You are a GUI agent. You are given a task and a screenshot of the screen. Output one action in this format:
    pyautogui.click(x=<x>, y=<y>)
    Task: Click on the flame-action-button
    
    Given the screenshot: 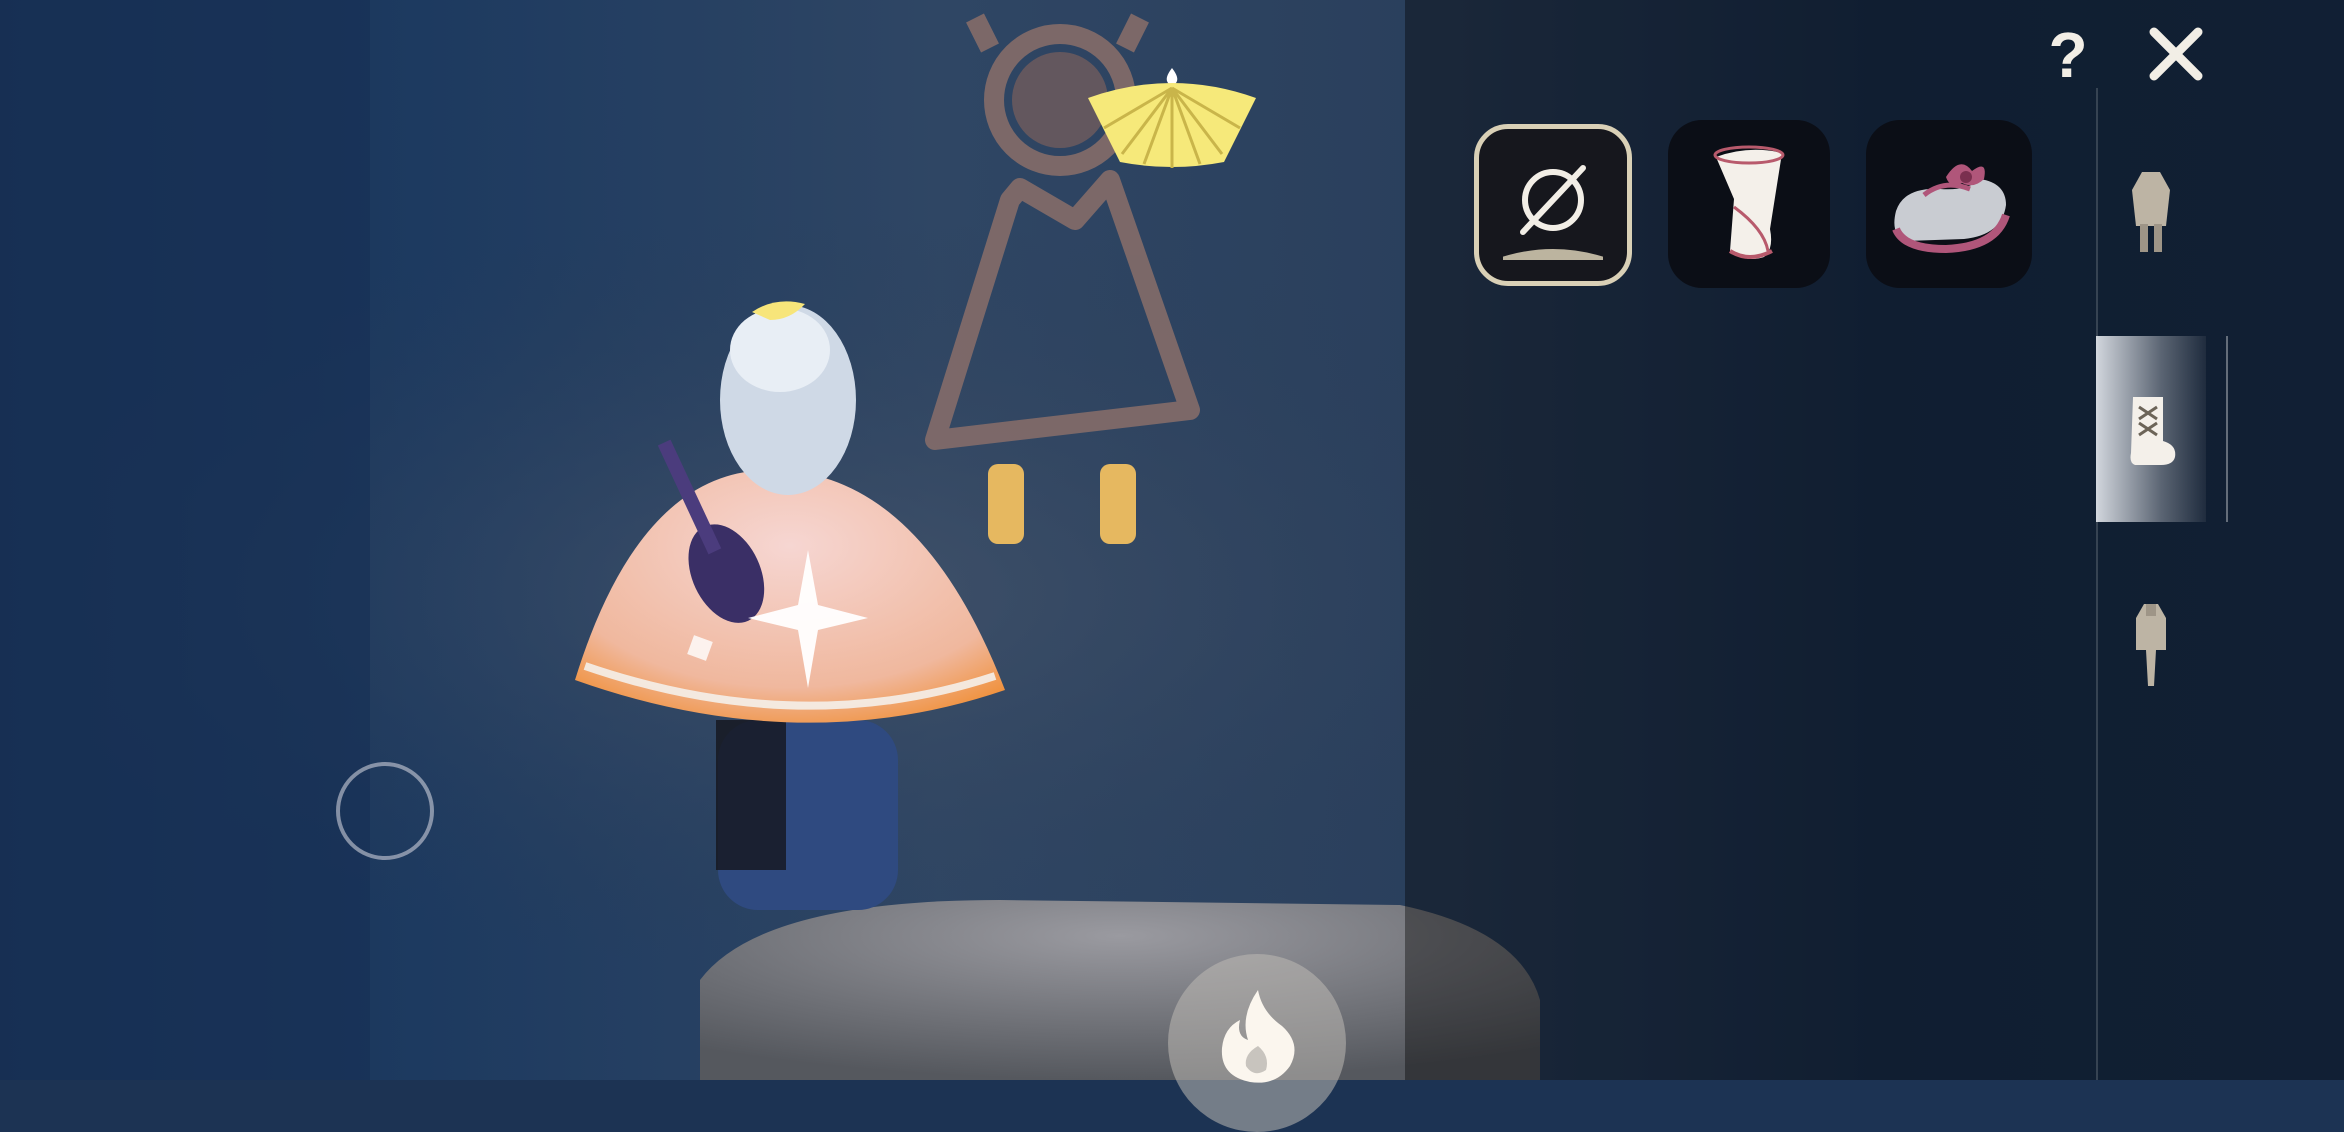 What is the action you would take?
    pyautogui.click(x=1257, y=1043)
    